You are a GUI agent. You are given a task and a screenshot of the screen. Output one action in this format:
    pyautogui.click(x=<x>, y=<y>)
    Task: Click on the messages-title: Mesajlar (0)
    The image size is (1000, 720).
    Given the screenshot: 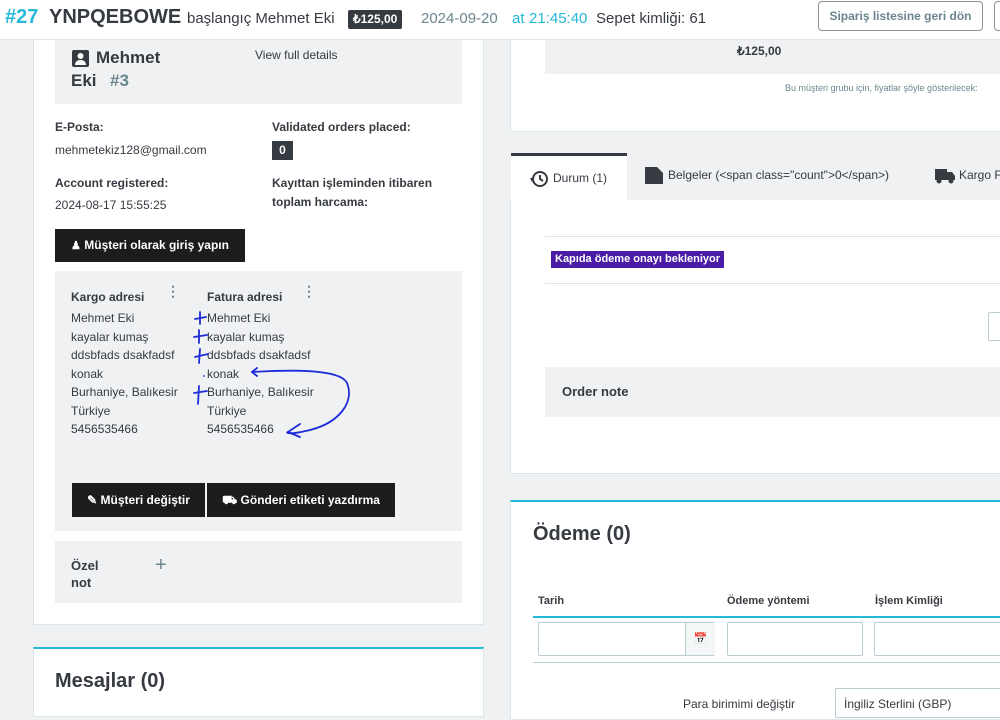 What is the action you would take?
    pyautogui.click(x=110, y=681)
    